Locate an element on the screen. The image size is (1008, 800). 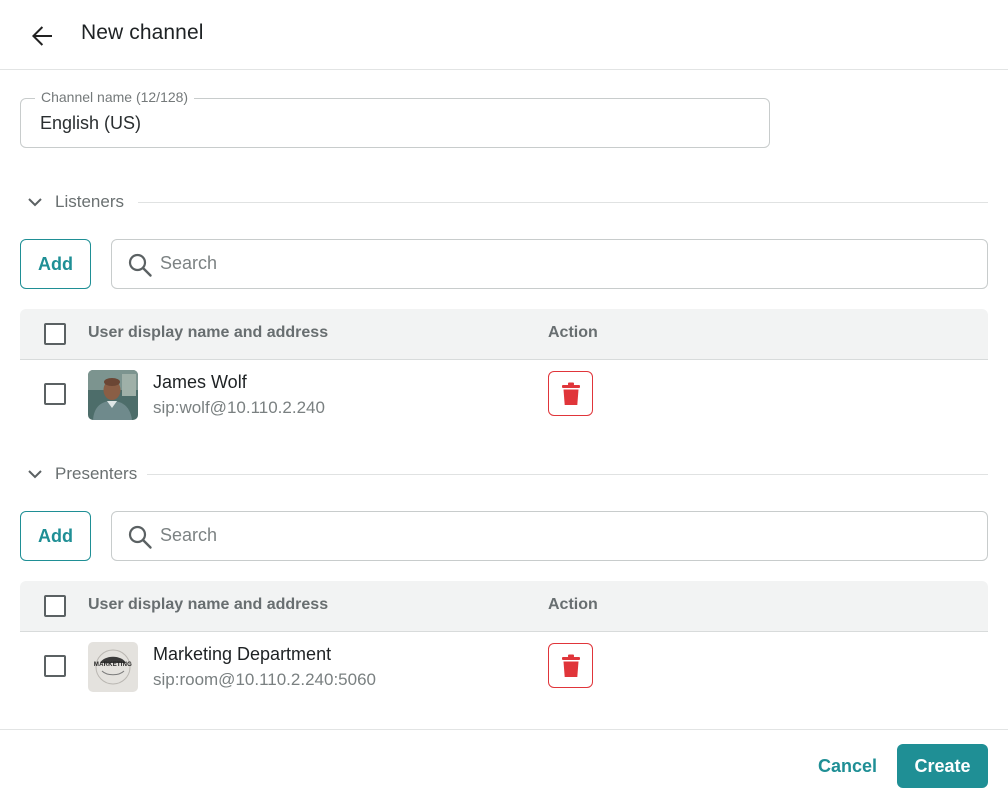
person-photo is located at coordinates (113, 395).